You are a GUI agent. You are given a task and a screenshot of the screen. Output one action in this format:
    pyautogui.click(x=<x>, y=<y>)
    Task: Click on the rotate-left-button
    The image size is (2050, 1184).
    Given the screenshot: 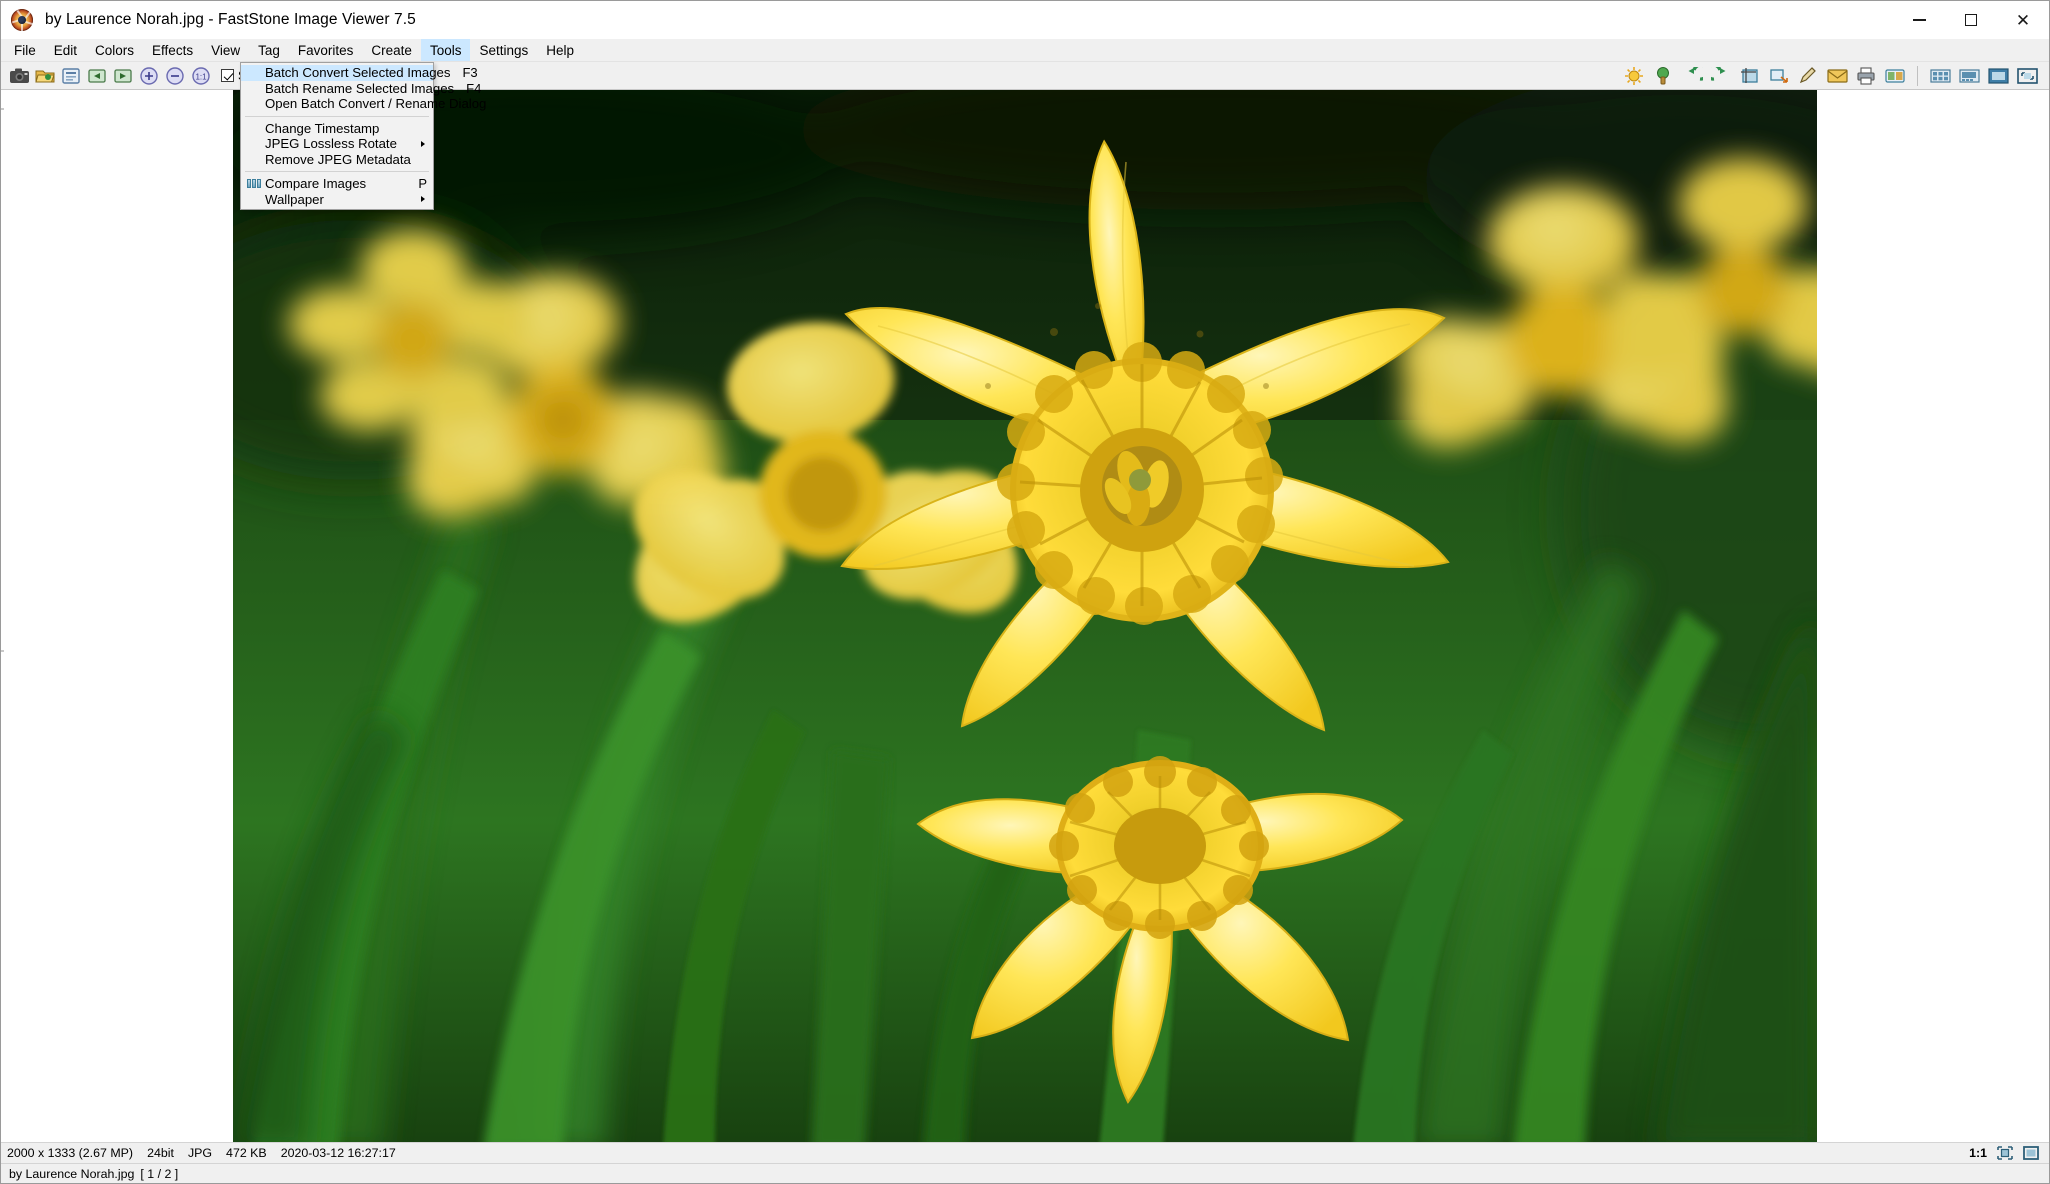 What is the action you would take?
    pyautogui.click(x=1692, y=76)
    